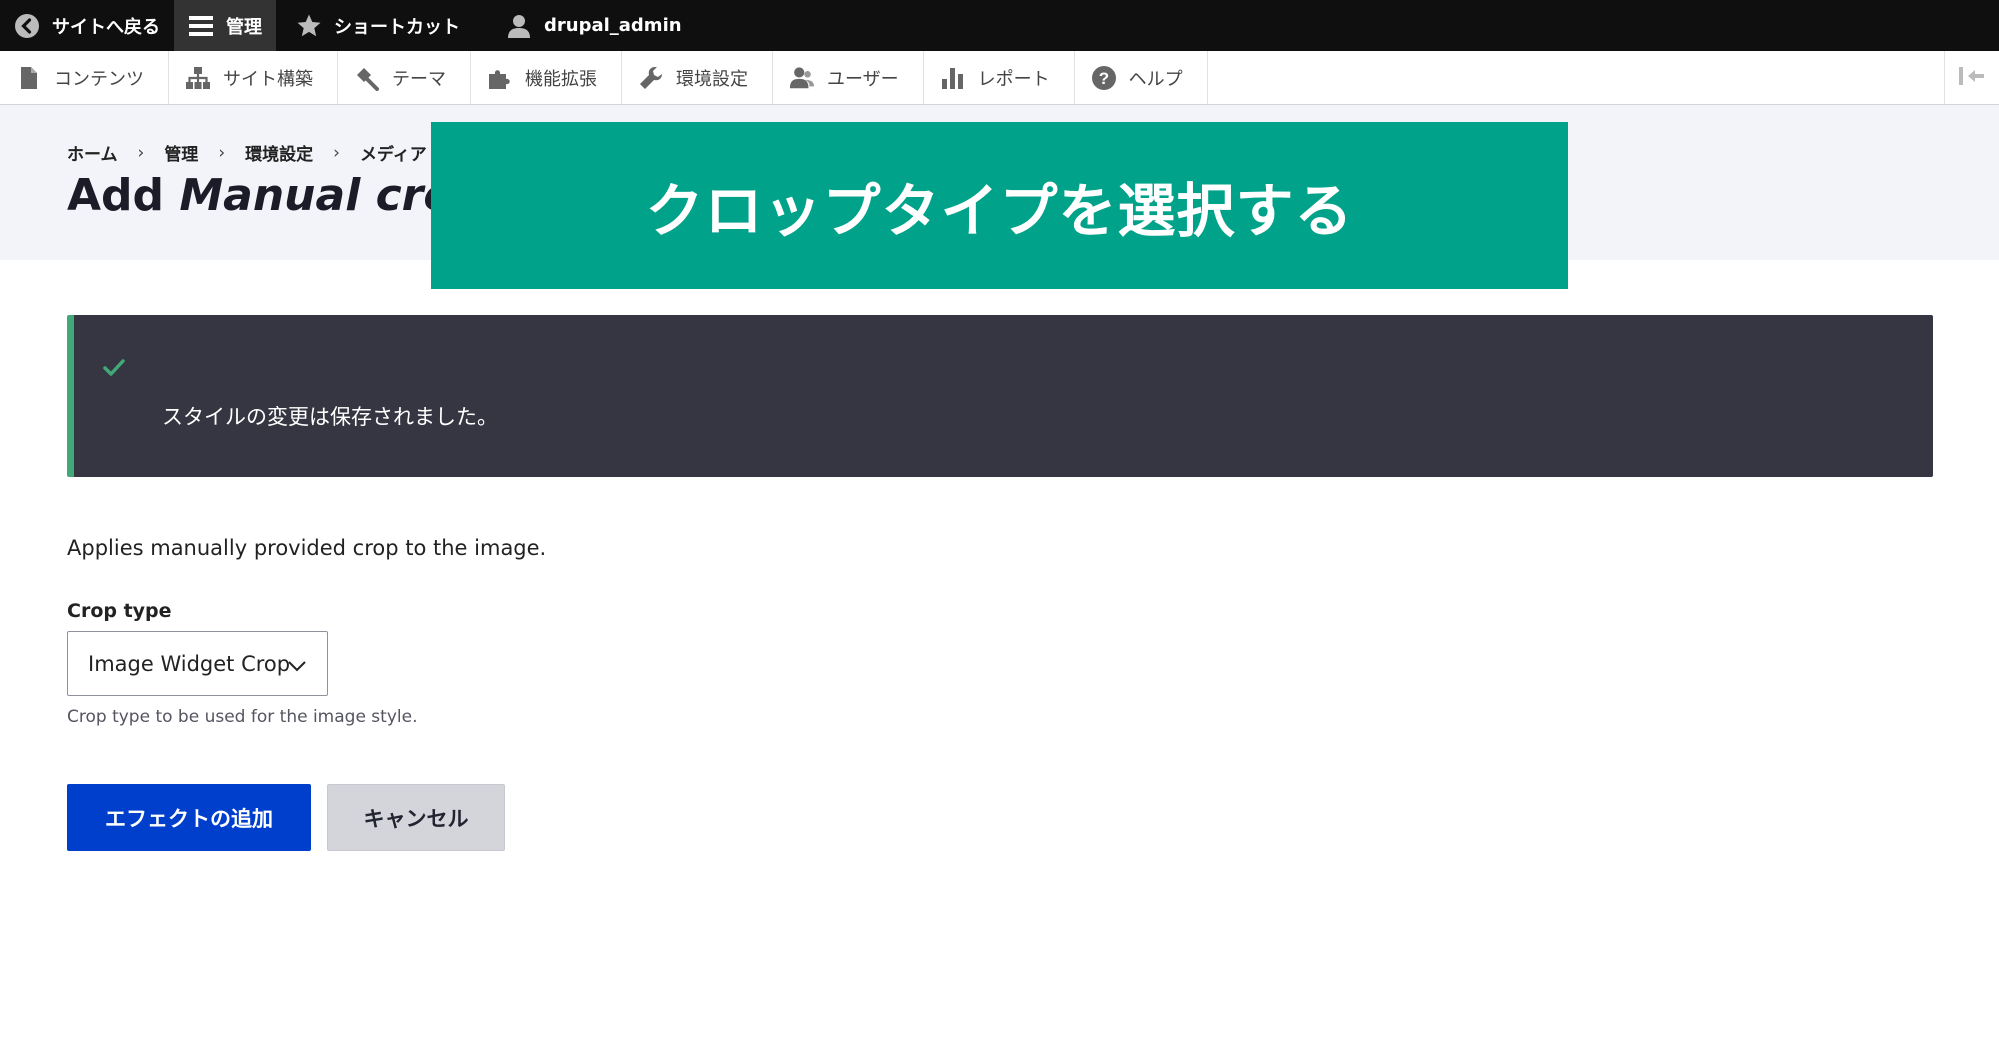 The width and height of the screenshot is (1999, 1042). I want to click on page-title: Add Manual crop, so click(276, 195).